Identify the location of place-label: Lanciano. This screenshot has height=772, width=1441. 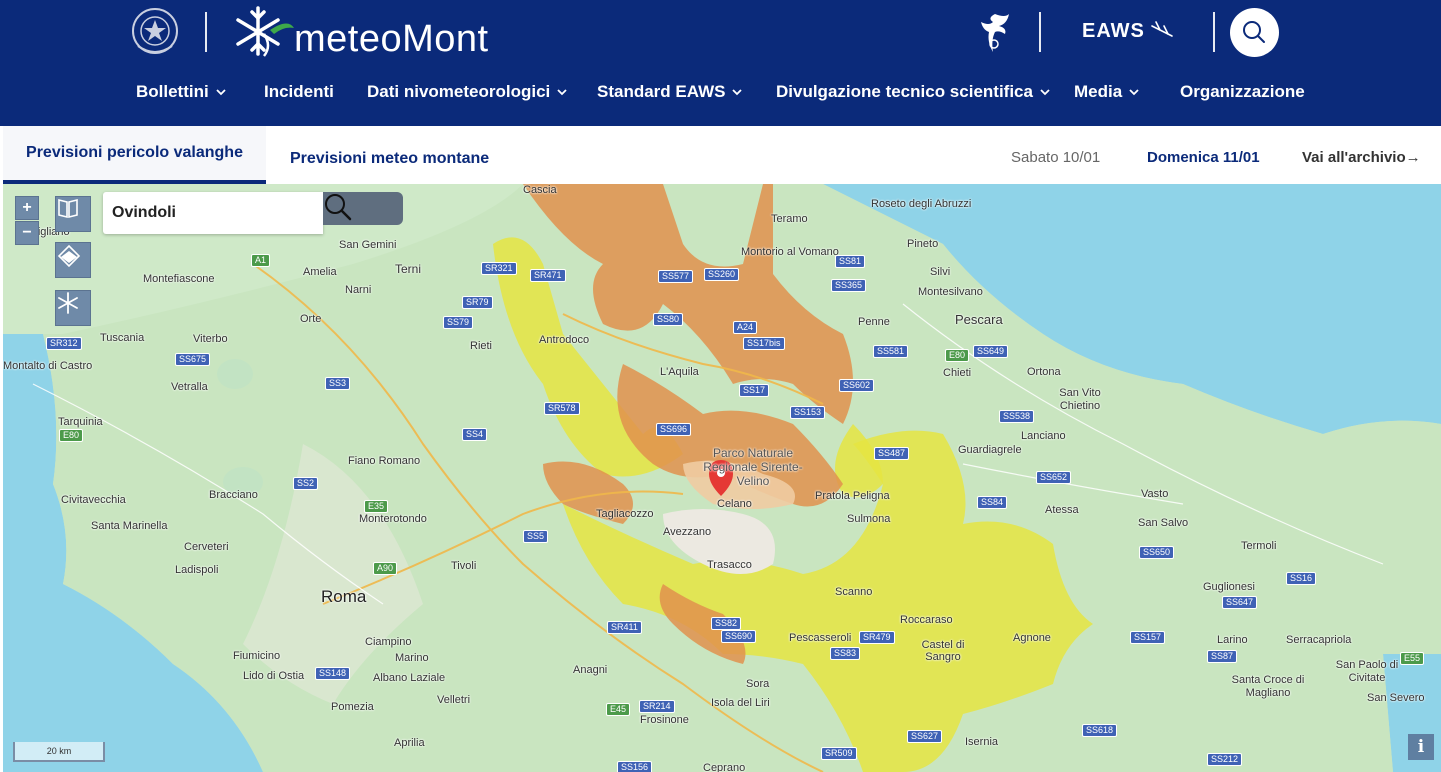
(1043, 436).